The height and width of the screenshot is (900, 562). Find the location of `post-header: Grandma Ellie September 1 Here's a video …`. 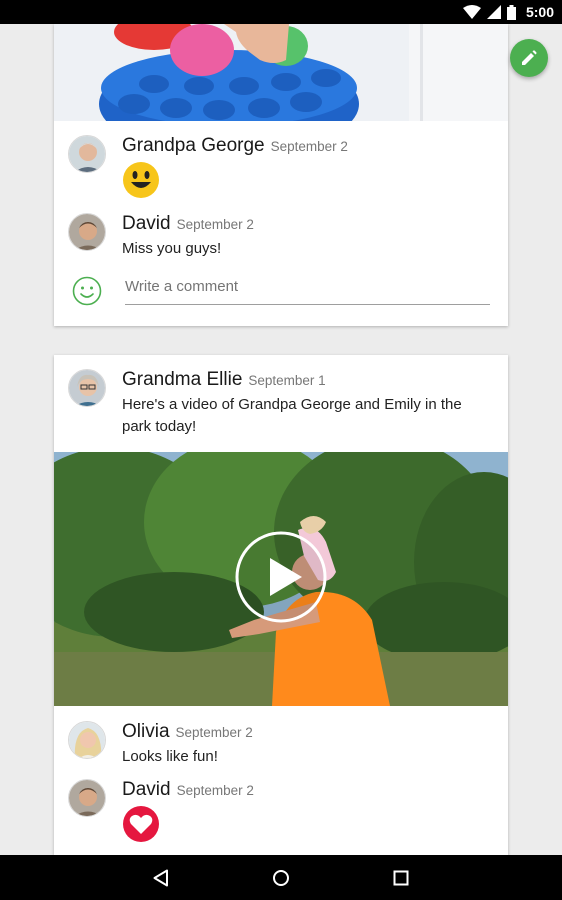

post-header: Grandma Ellie September 1 Here's a video … is located at coordinates (281, 409).